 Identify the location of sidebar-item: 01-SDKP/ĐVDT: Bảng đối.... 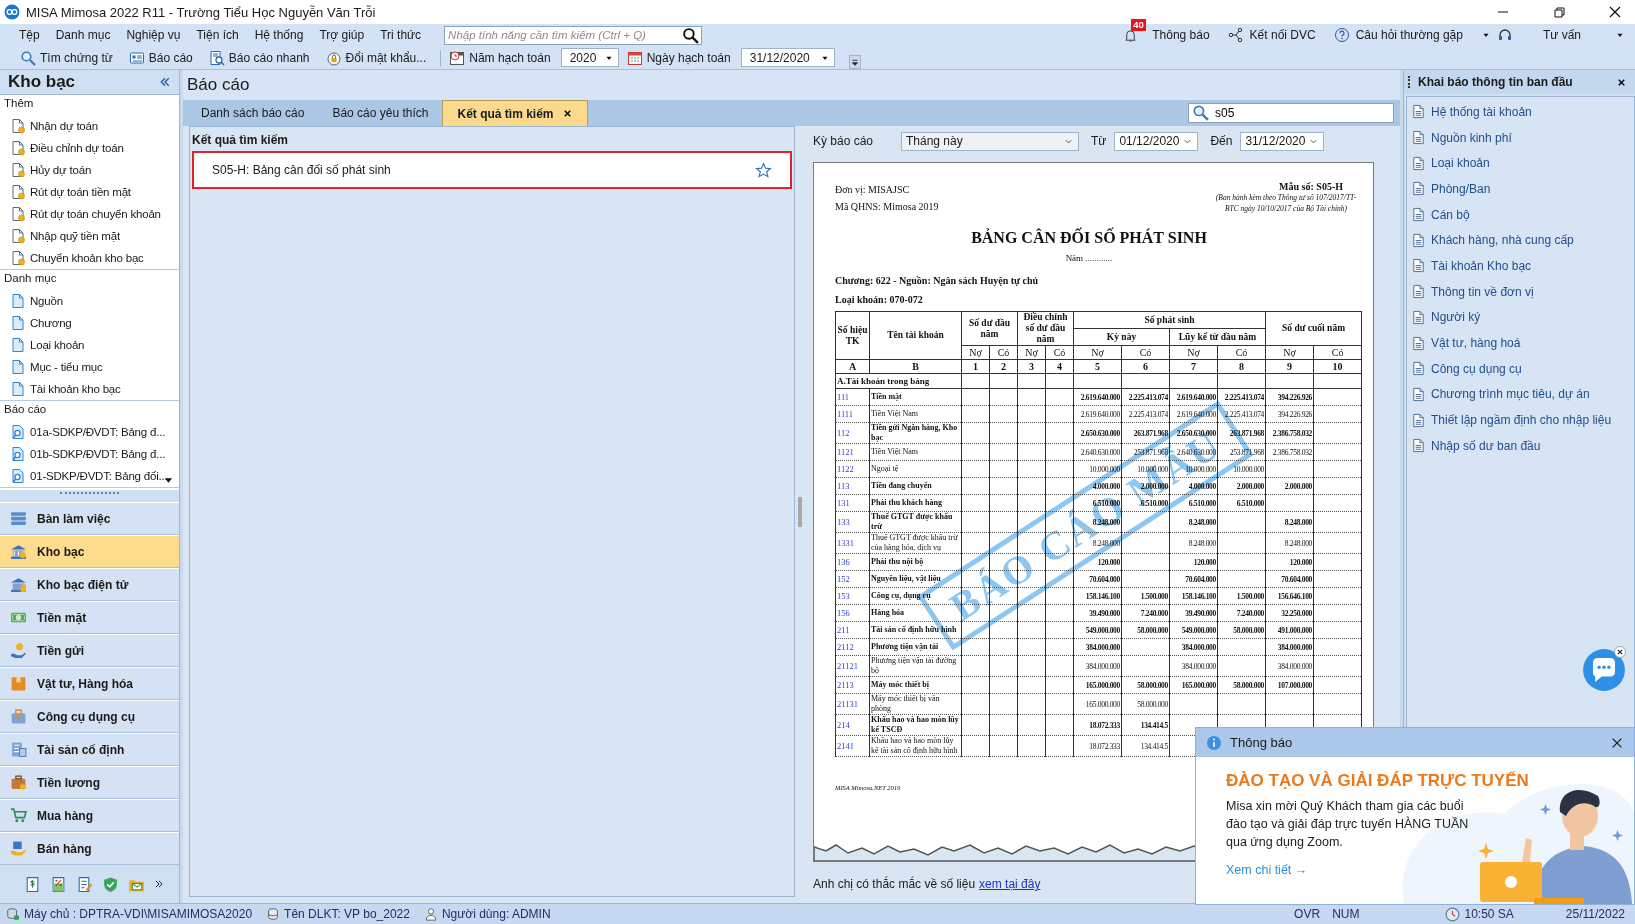
(89, 476).